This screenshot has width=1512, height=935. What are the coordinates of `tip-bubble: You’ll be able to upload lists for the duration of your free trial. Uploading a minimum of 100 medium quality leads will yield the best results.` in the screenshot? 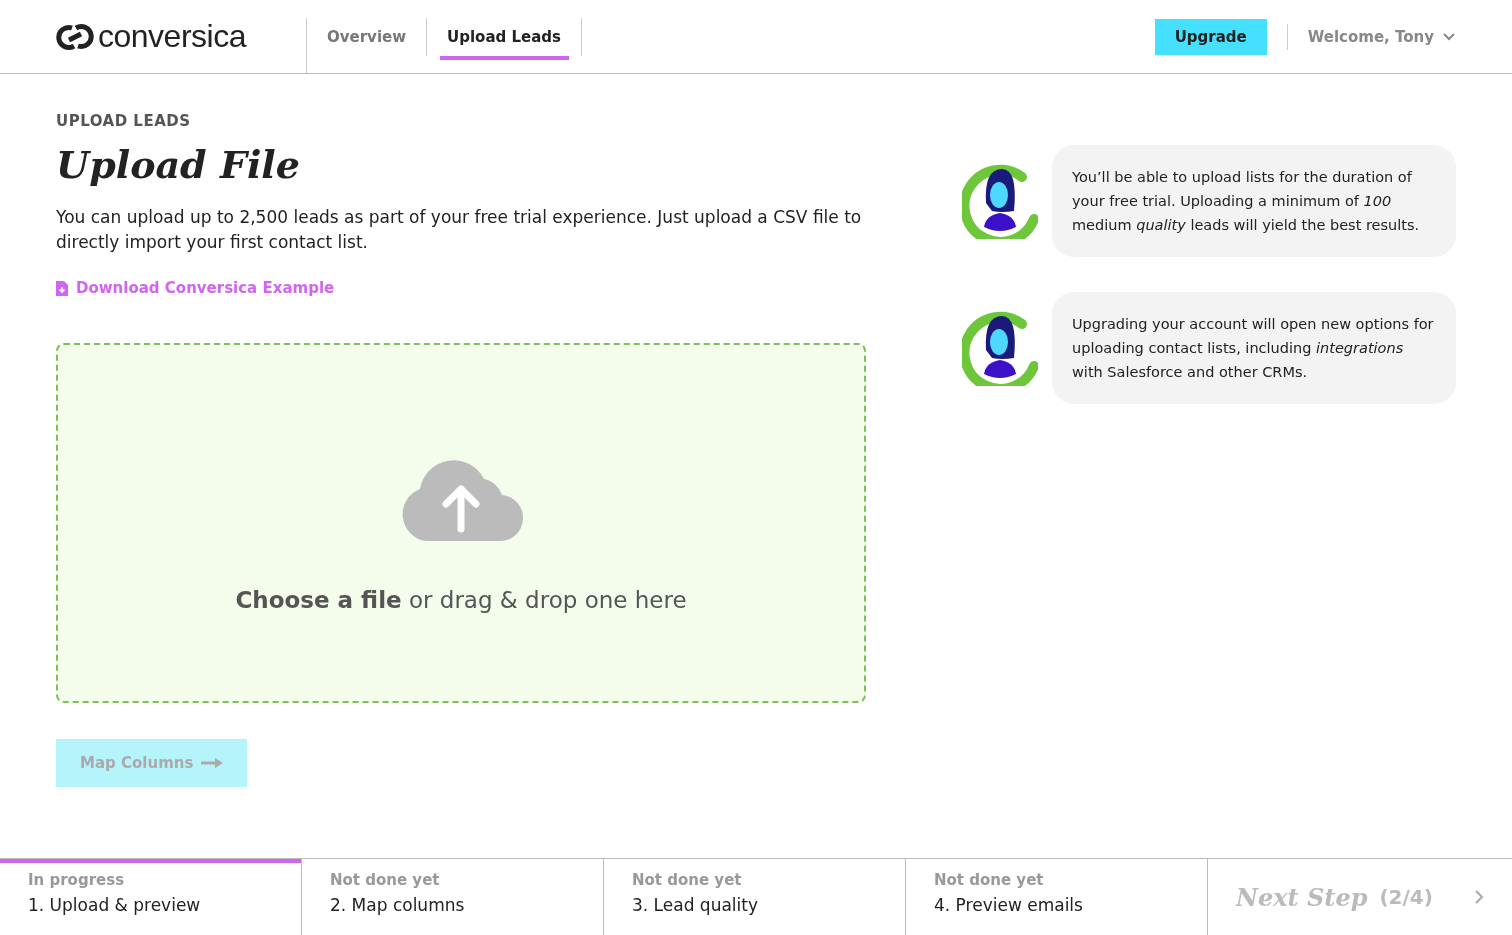 It's located at (1254, 201).